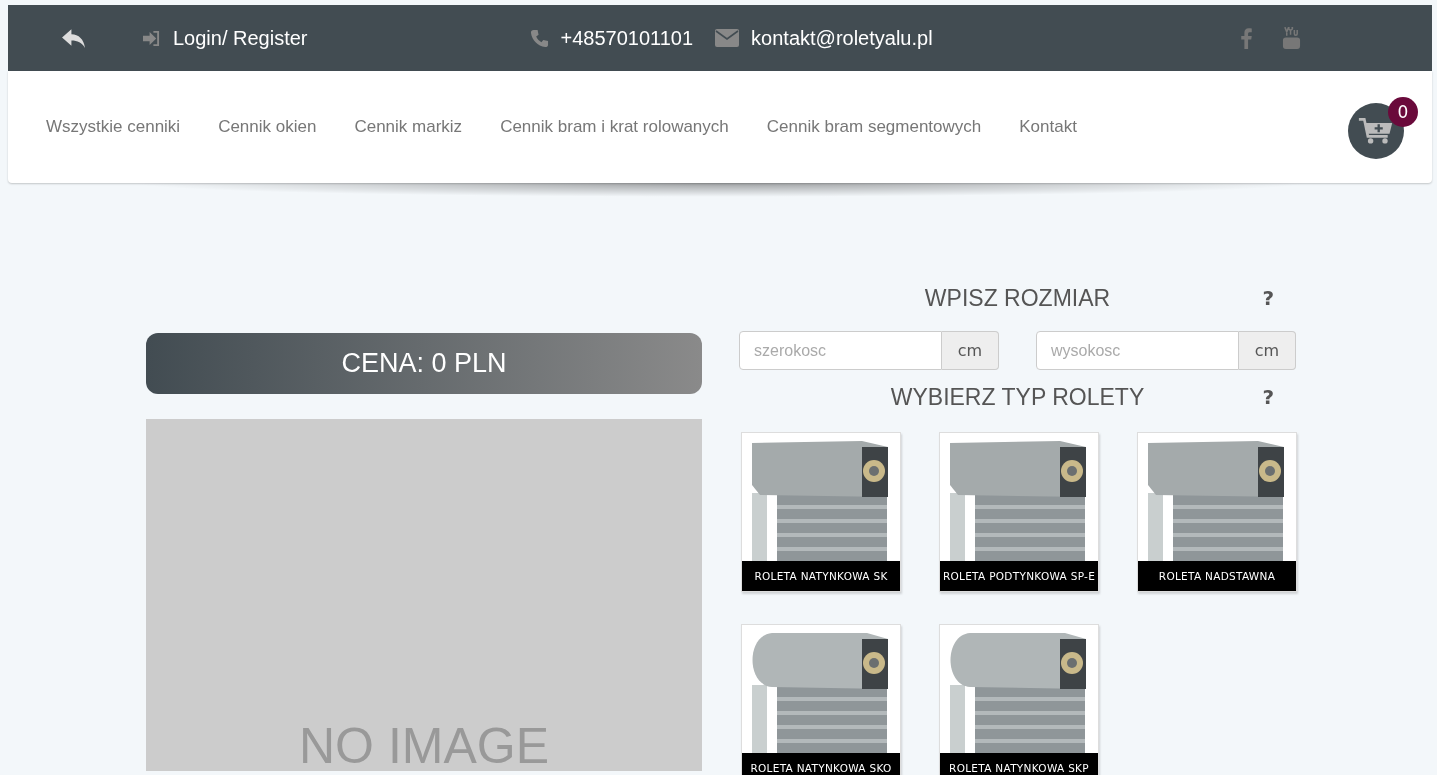 This screenshot has height=775, width=1437. What do you see at coordinates (1017, 397) in the screenshot?
I see `section-title: WYBIERZ TYP ROLETY` at bounding box center [1017, 397].